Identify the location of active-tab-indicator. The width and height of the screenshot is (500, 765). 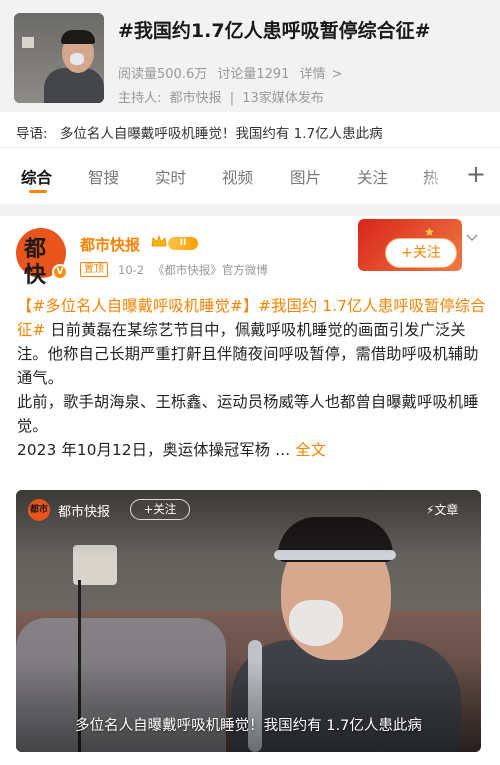
(38, 191).